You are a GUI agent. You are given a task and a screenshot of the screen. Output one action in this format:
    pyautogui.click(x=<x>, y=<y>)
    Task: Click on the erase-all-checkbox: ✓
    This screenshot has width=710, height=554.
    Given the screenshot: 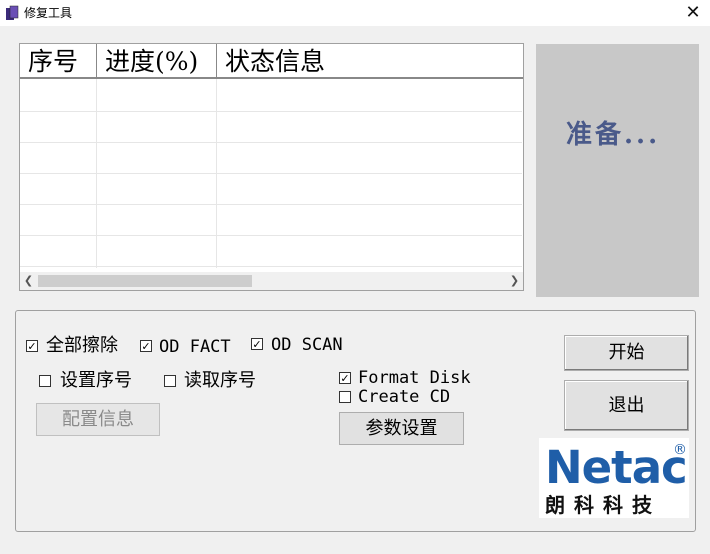 What is the action you would take?
    pyautogui.click(x=32, y=346)
    